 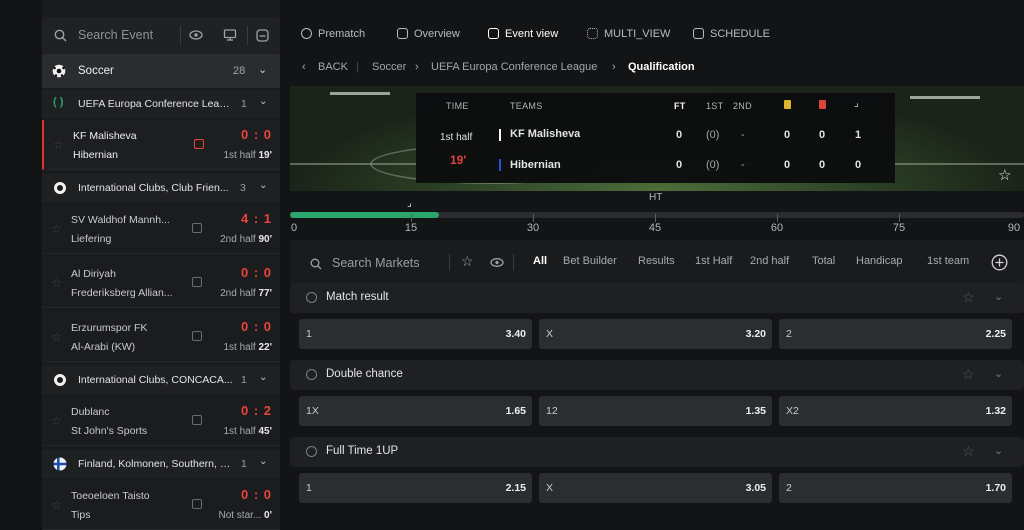 What do you see at coordinates (1004, 175) in the screenshot?
I see `favorite-star-icon: ☆` at bounding box center [1004, 175].